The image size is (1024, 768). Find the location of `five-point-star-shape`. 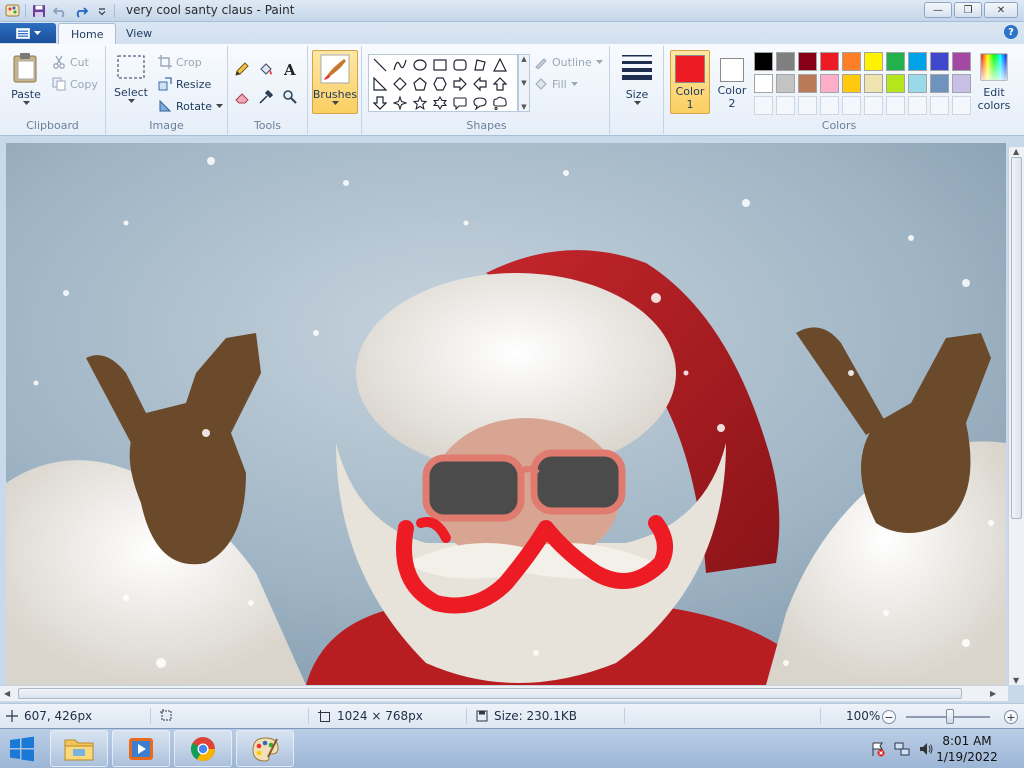

five-point-star-shape is located at coordinates (420, 103).